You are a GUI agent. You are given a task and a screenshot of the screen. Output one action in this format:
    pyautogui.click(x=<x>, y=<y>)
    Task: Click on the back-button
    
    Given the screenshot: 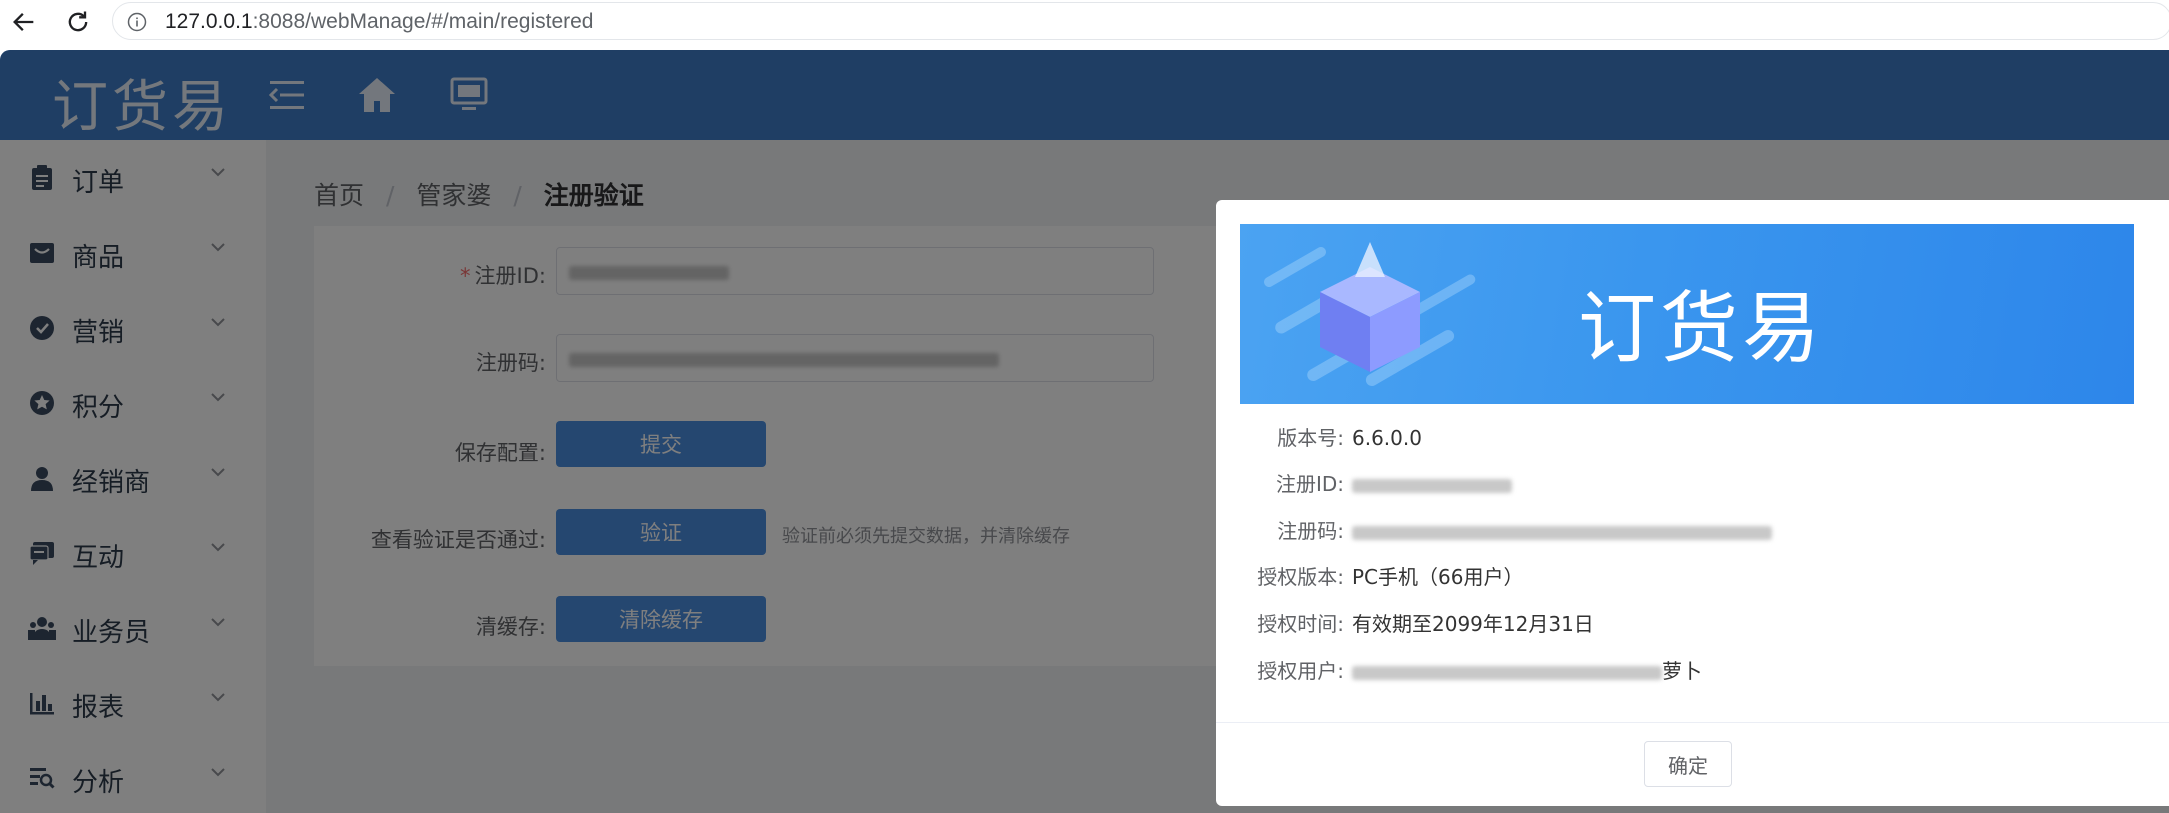 What is the action you would take?
    pyautogui.click(x=24, y=22)
    